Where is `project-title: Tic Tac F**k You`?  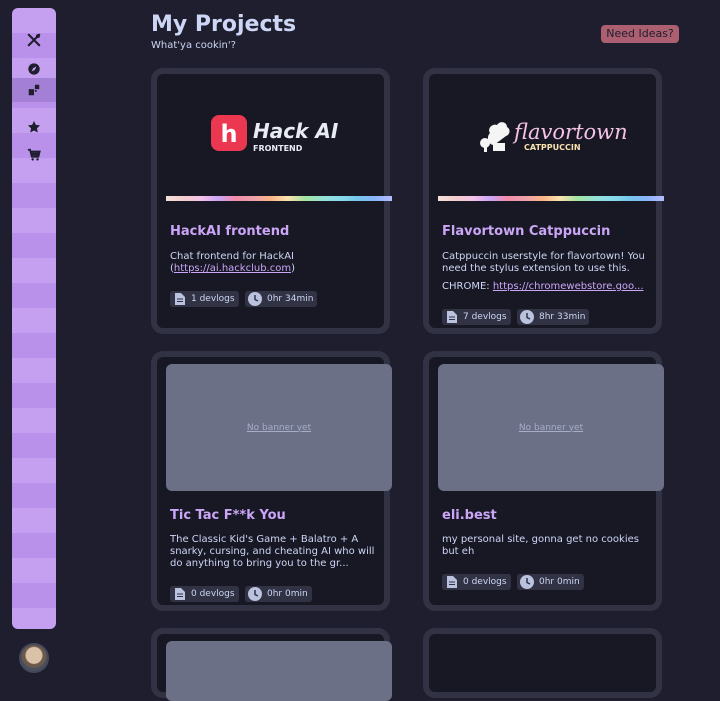 project-title: Tic Tac F**k You is located at coordinates (228, 515).